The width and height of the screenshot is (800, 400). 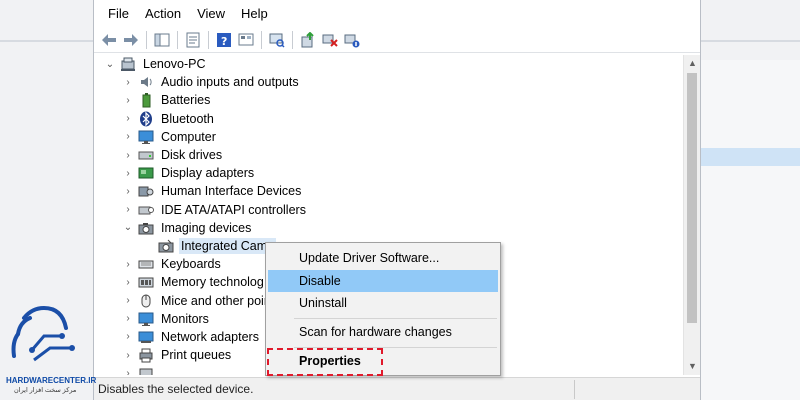 I want to click on keyboard-icon, so click(x=146, y=264).